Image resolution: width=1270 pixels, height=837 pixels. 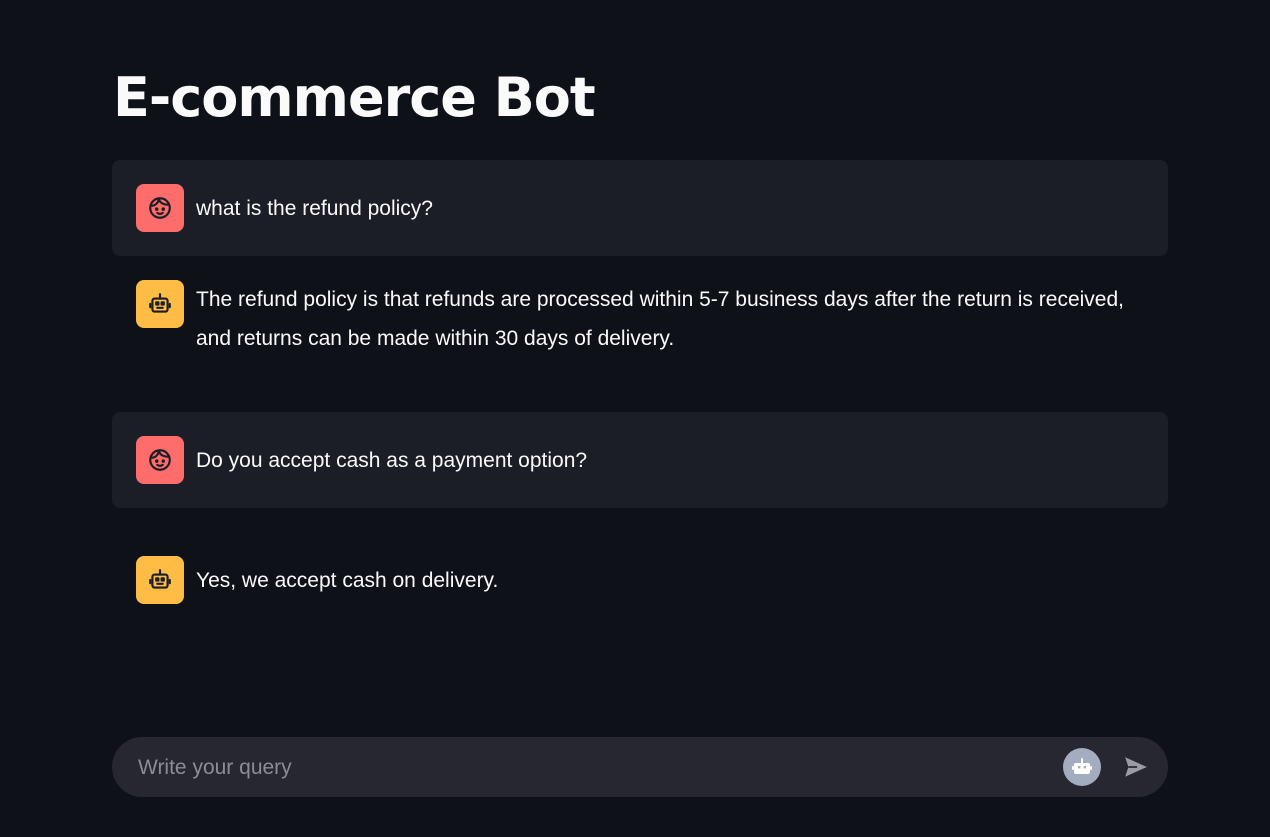 What do you see at coordinates (588, 768) in the screenshot?
I see `query-input` at bounding box center [588, 768].